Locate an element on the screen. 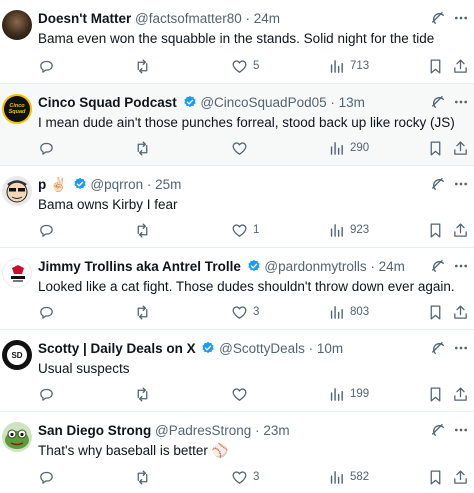 This screenshot has width=474, height=493. action-bar: 3 582 is located at coordinates (237, 477).